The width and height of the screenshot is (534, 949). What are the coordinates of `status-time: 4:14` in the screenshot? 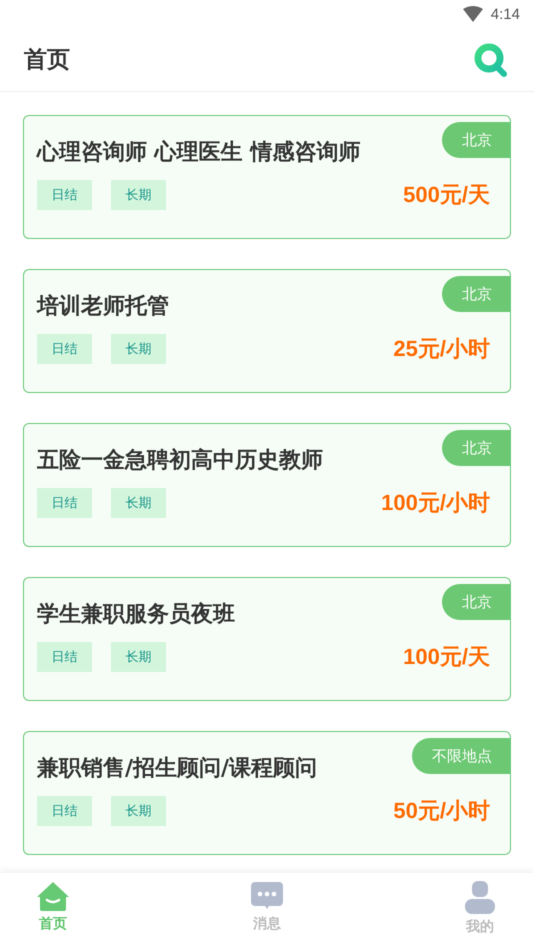 It's located at (505, 14).